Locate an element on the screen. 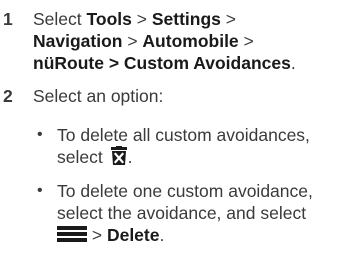  select-word: Select is located at coordinates (57, 19).